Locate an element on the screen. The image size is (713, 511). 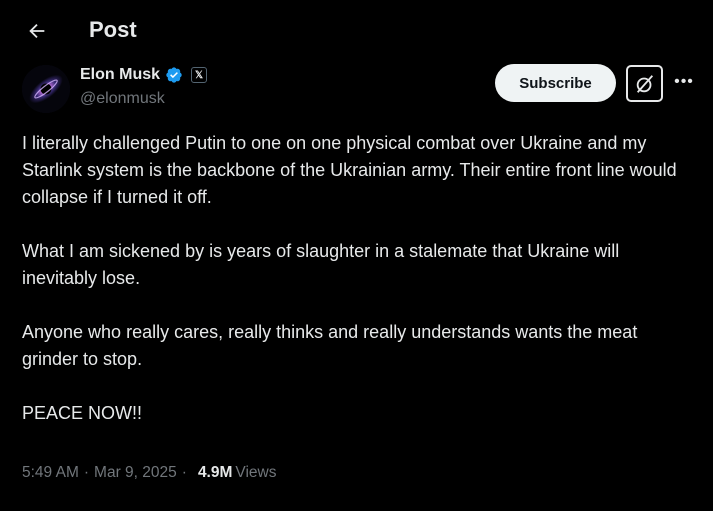
grok-icon is located at coordinates (644, 83).